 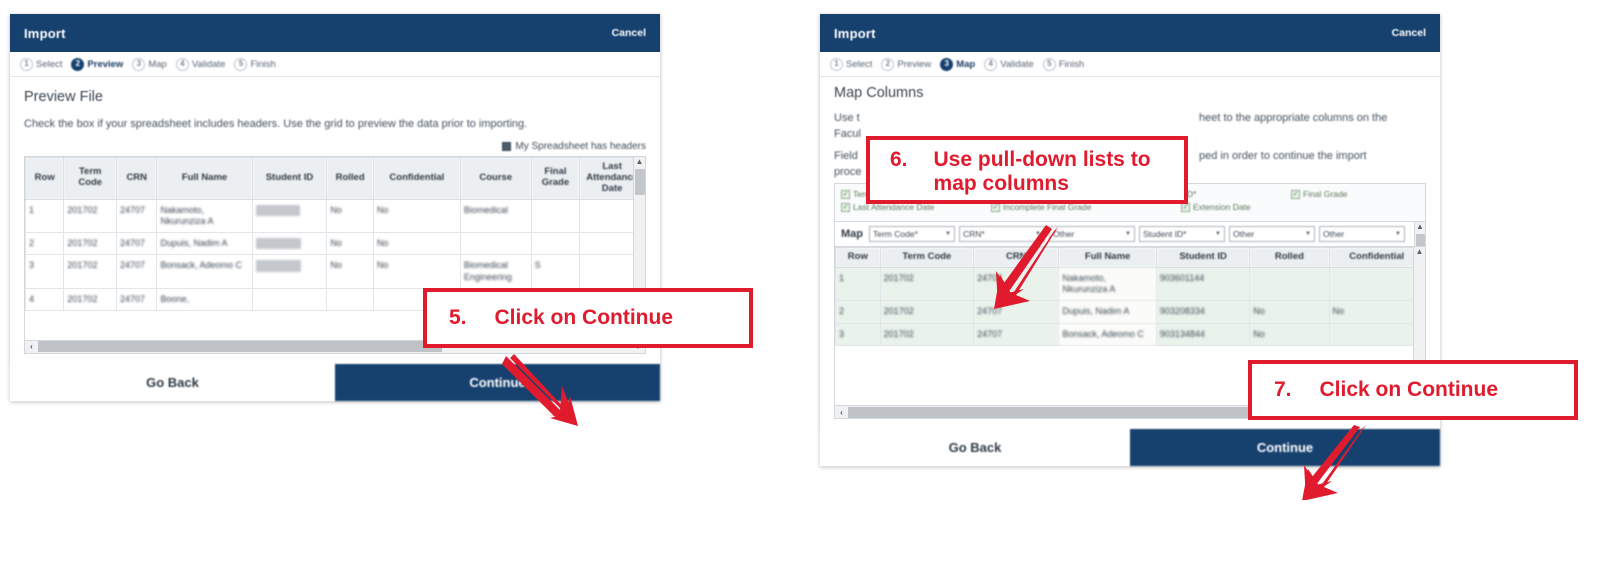 I want to click on step-label: Validate, so click(x=208, y=64).